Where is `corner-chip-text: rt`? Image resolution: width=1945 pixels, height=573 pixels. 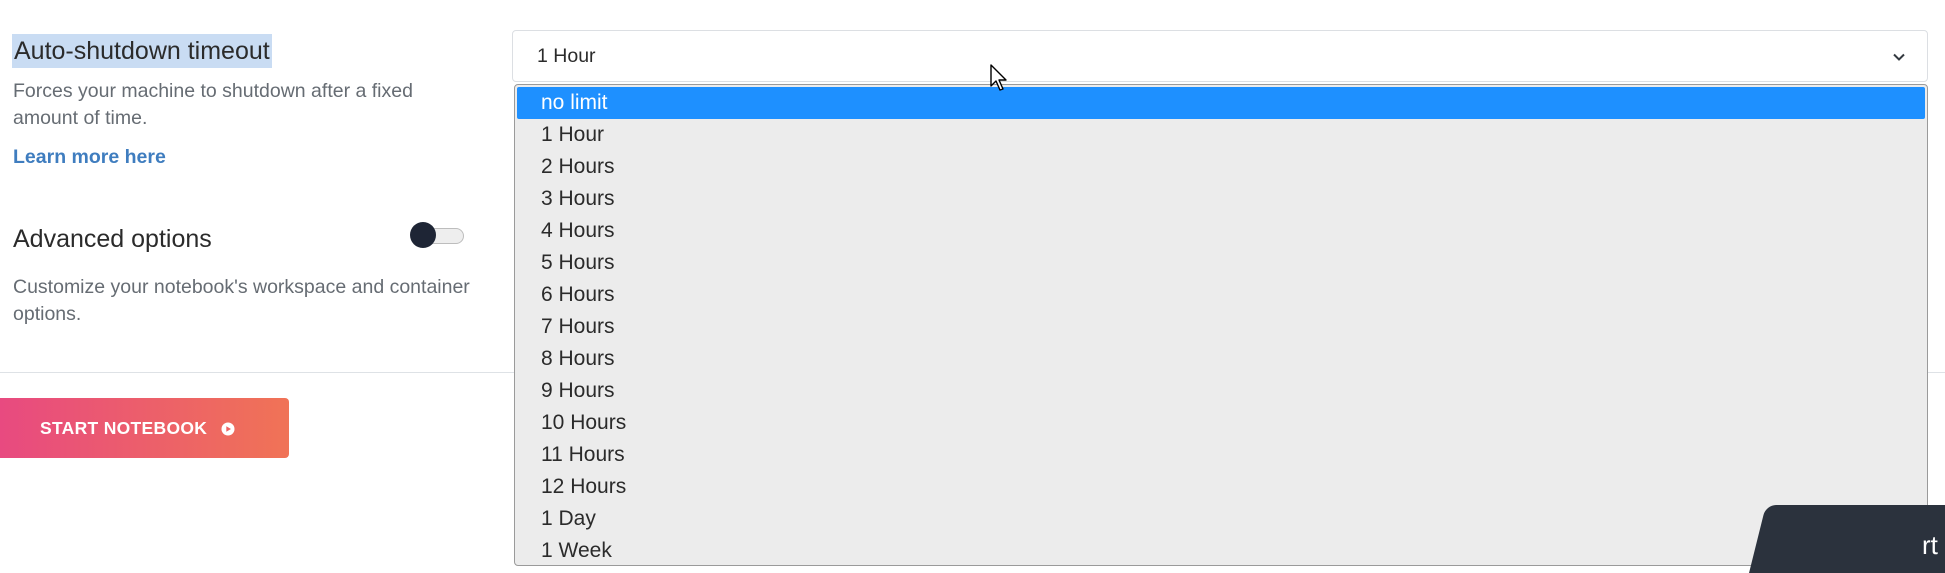
corner-chip-text: rt is located at coordinates (1930, 545).